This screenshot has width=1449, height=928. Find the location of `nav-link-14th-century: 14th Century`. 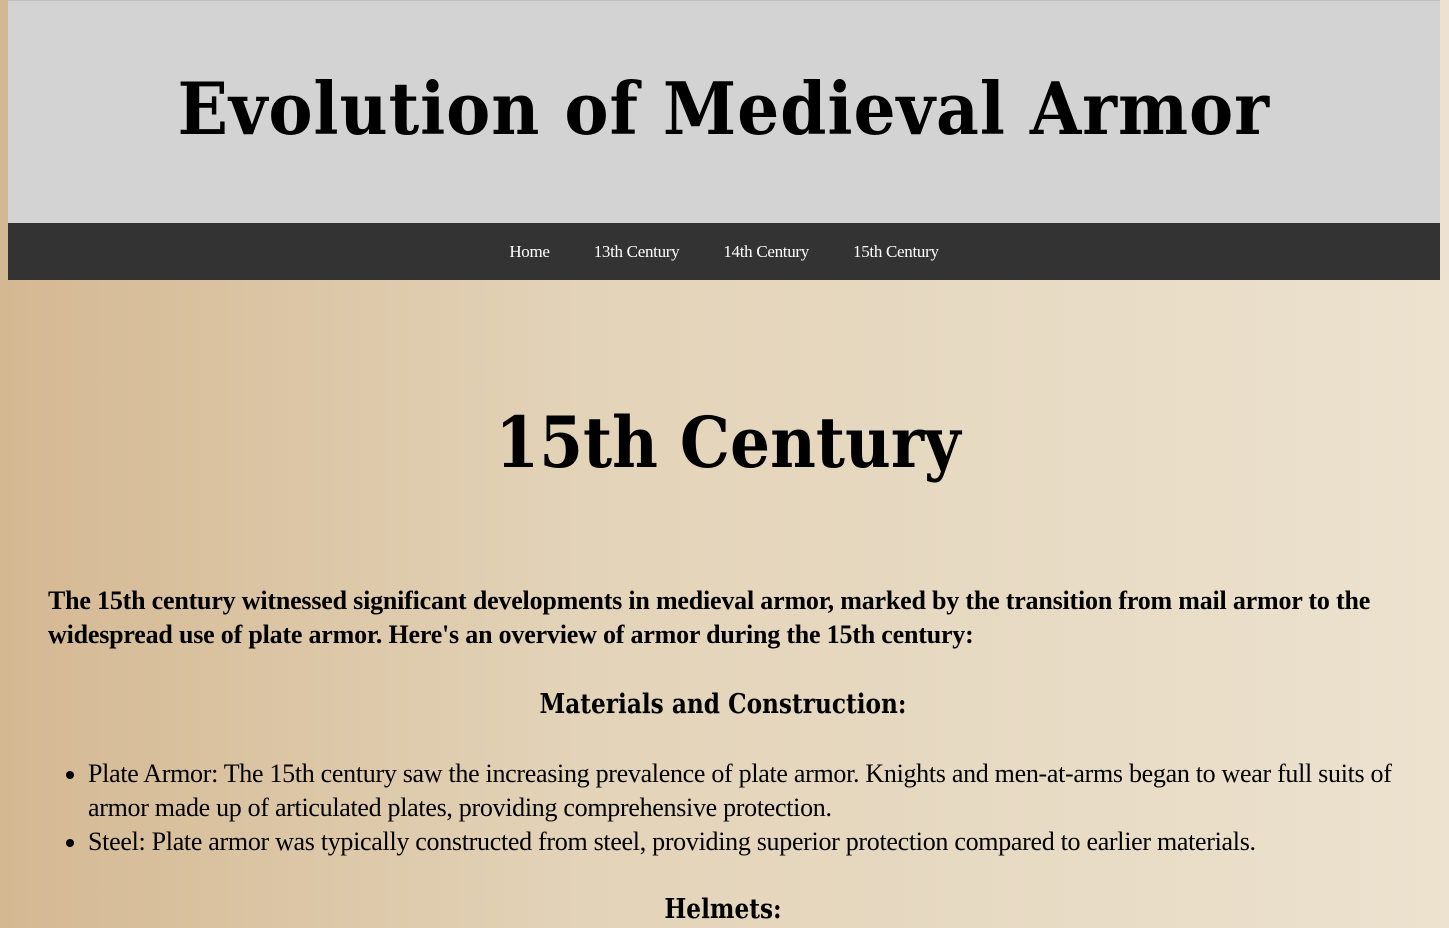

nav-link-14th-century: 14th Century is located at coordinates (766, 252).